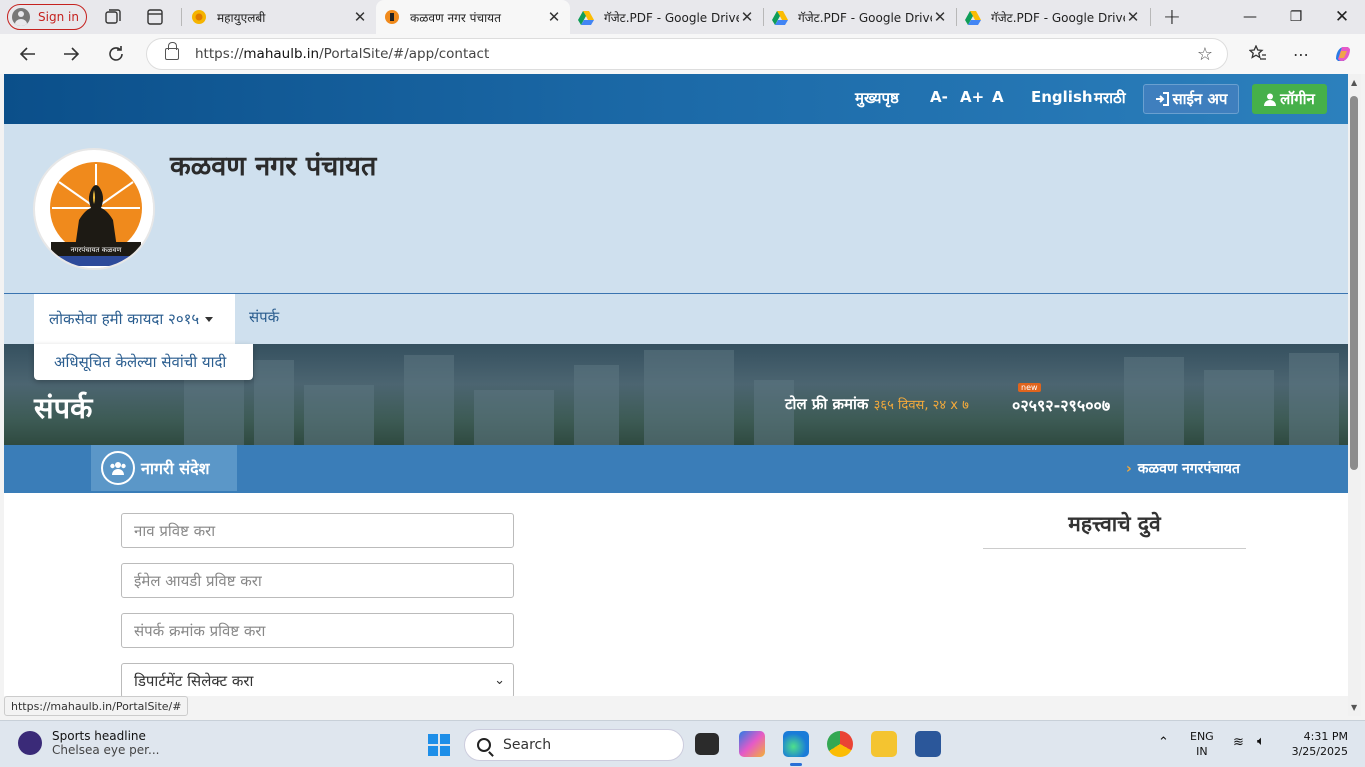 The image size is (1365, 767). Describe the element at coordinates (155, 17) in the screenshot. I see `tab-actions-icon` at that location.